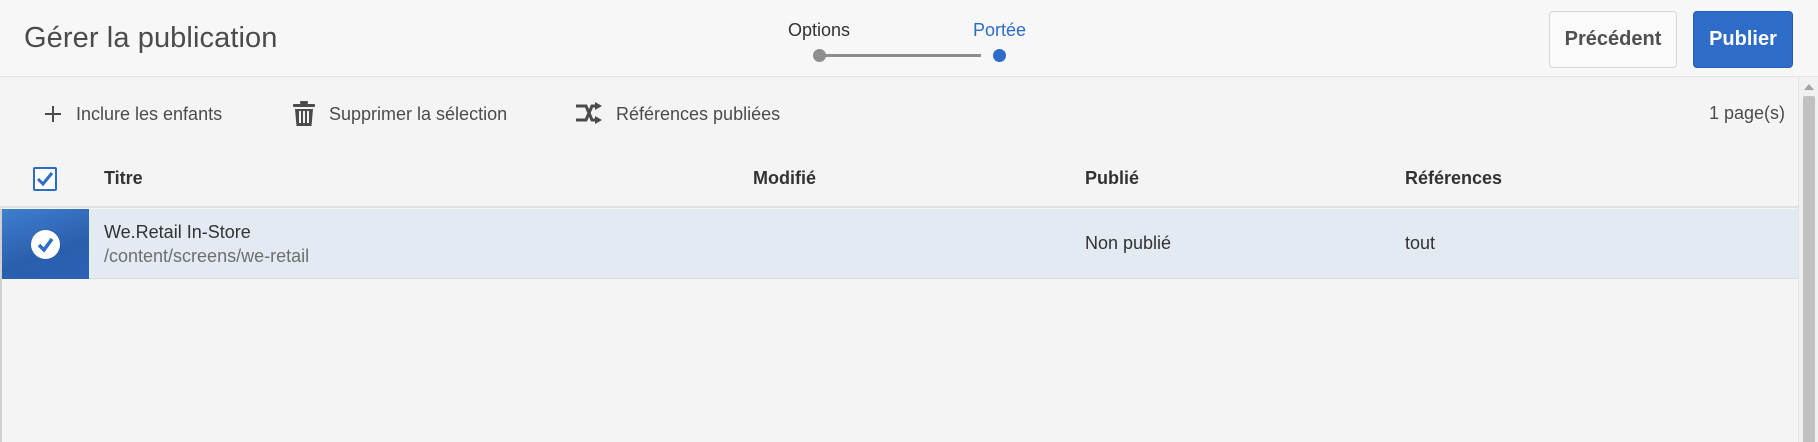  What do you see at coordinates (900, 55) in the screenshot?
I see `step-connector` at bounding box center [900, 55].